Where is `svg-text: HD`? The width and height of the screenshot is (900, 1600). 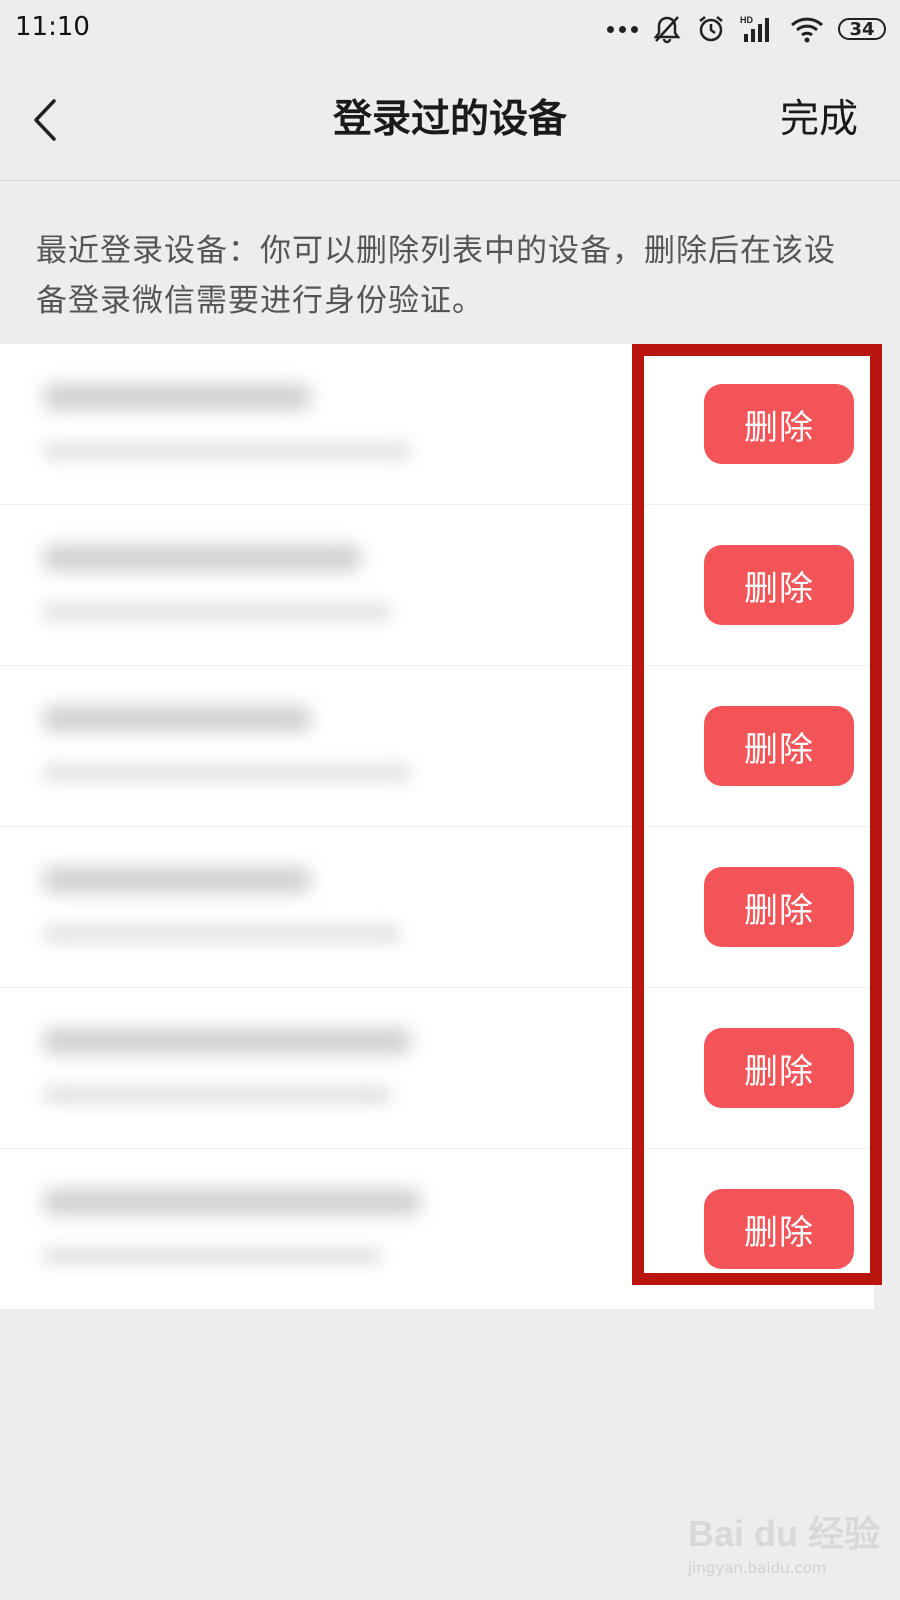 svg-text: HD is located at coordinates (746, 20).